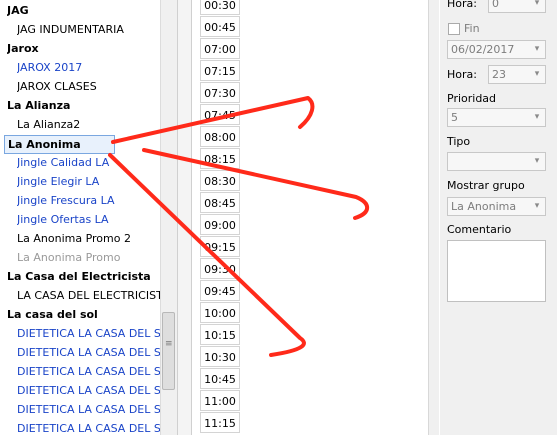 The width and height of the screenshot is (557, 435). Describe the element at coordinates (220, 180) in the screenshot. I see `time-slot: 08:30` at that location.